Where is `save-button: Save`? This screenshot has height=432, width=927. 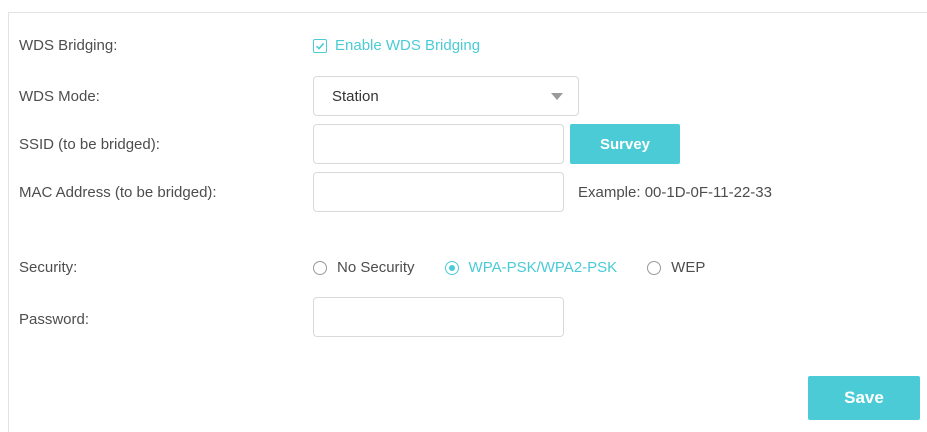
save-button: Save is located at coordinates (864, 398).